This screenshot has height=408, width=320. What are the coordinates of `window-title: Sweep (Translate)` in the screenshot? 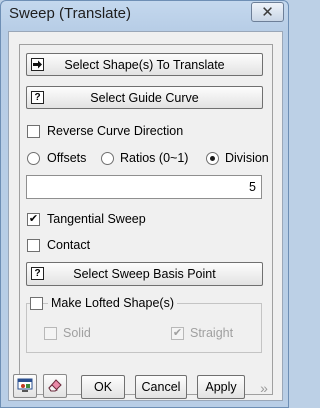 It's located at (70, 13).